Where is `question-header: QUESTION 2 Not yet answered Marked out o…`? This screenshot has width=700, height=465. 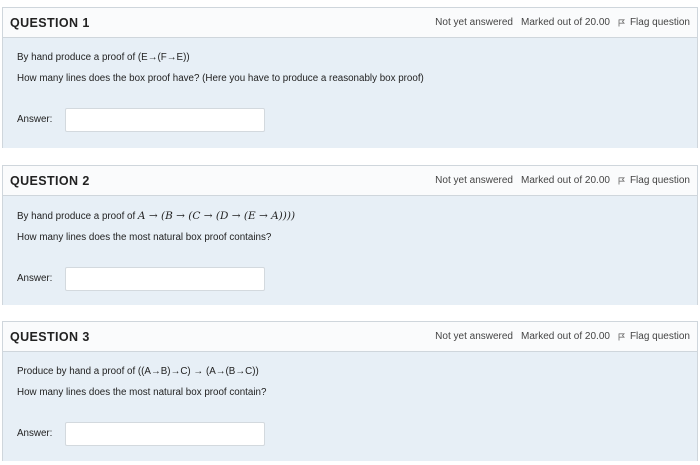 question-header: QUESTION 2 Not yet answered Marked out o… is located at coordinates (350, 181).